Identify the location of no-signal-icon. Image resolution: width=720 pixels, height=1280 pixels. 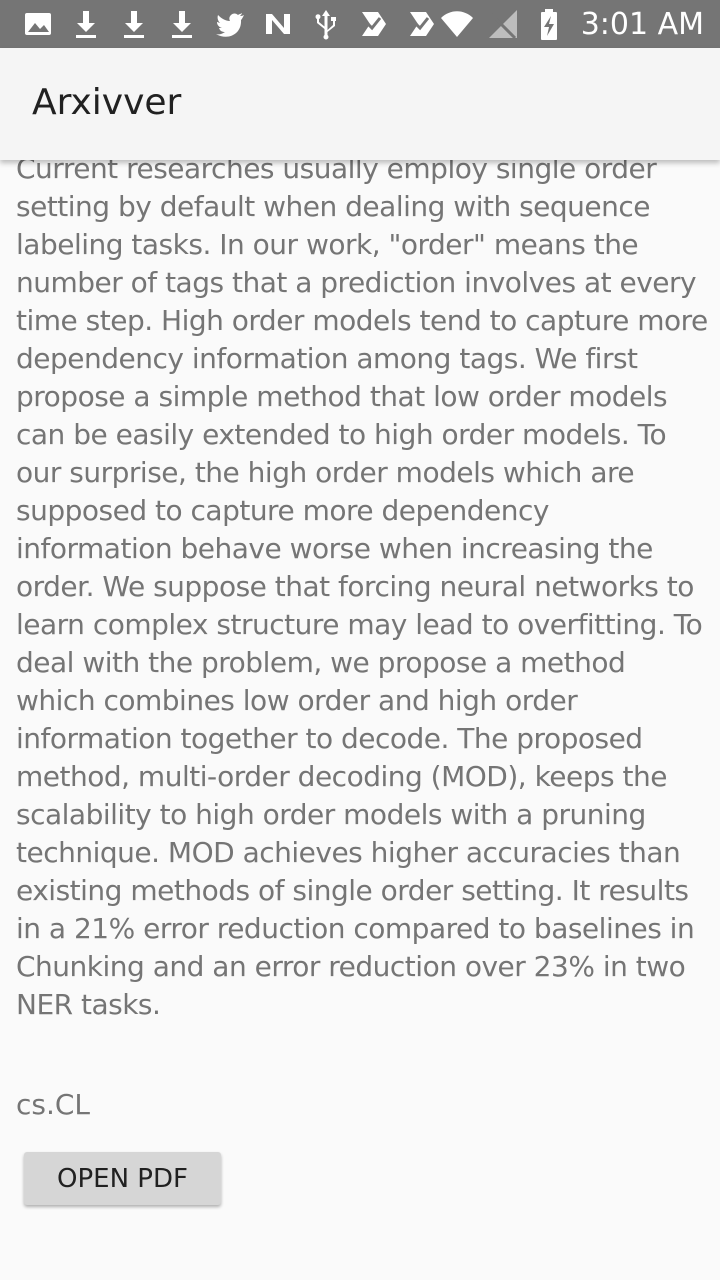
(503, 24).